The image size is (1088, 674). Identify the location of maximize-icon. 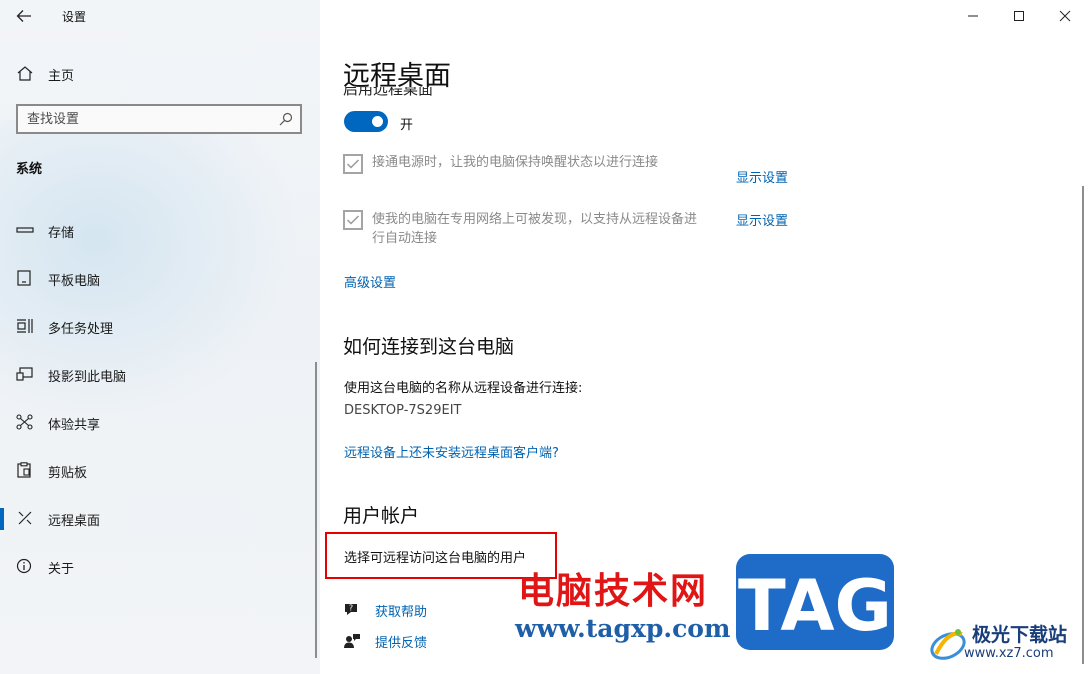
(1019, 16).